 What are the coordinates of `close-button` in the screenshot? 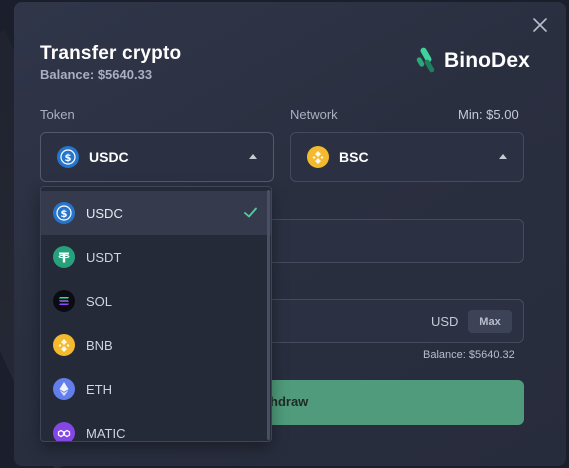 It's located at (540, 25).